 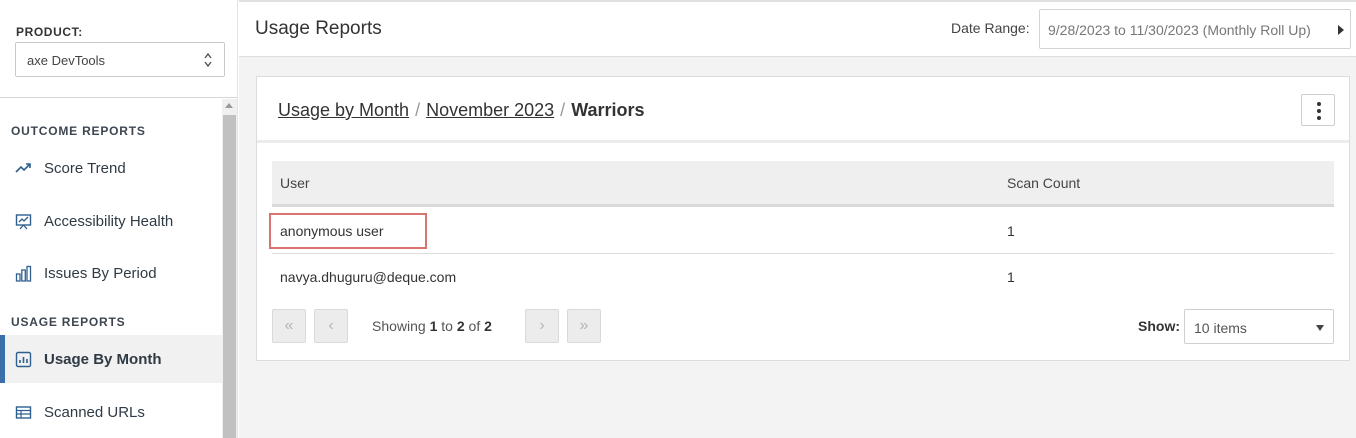 What do you see at coordinates (584, 326) in the screenshot?
I see `last-page-button: »` at bounding box center [584, 326].